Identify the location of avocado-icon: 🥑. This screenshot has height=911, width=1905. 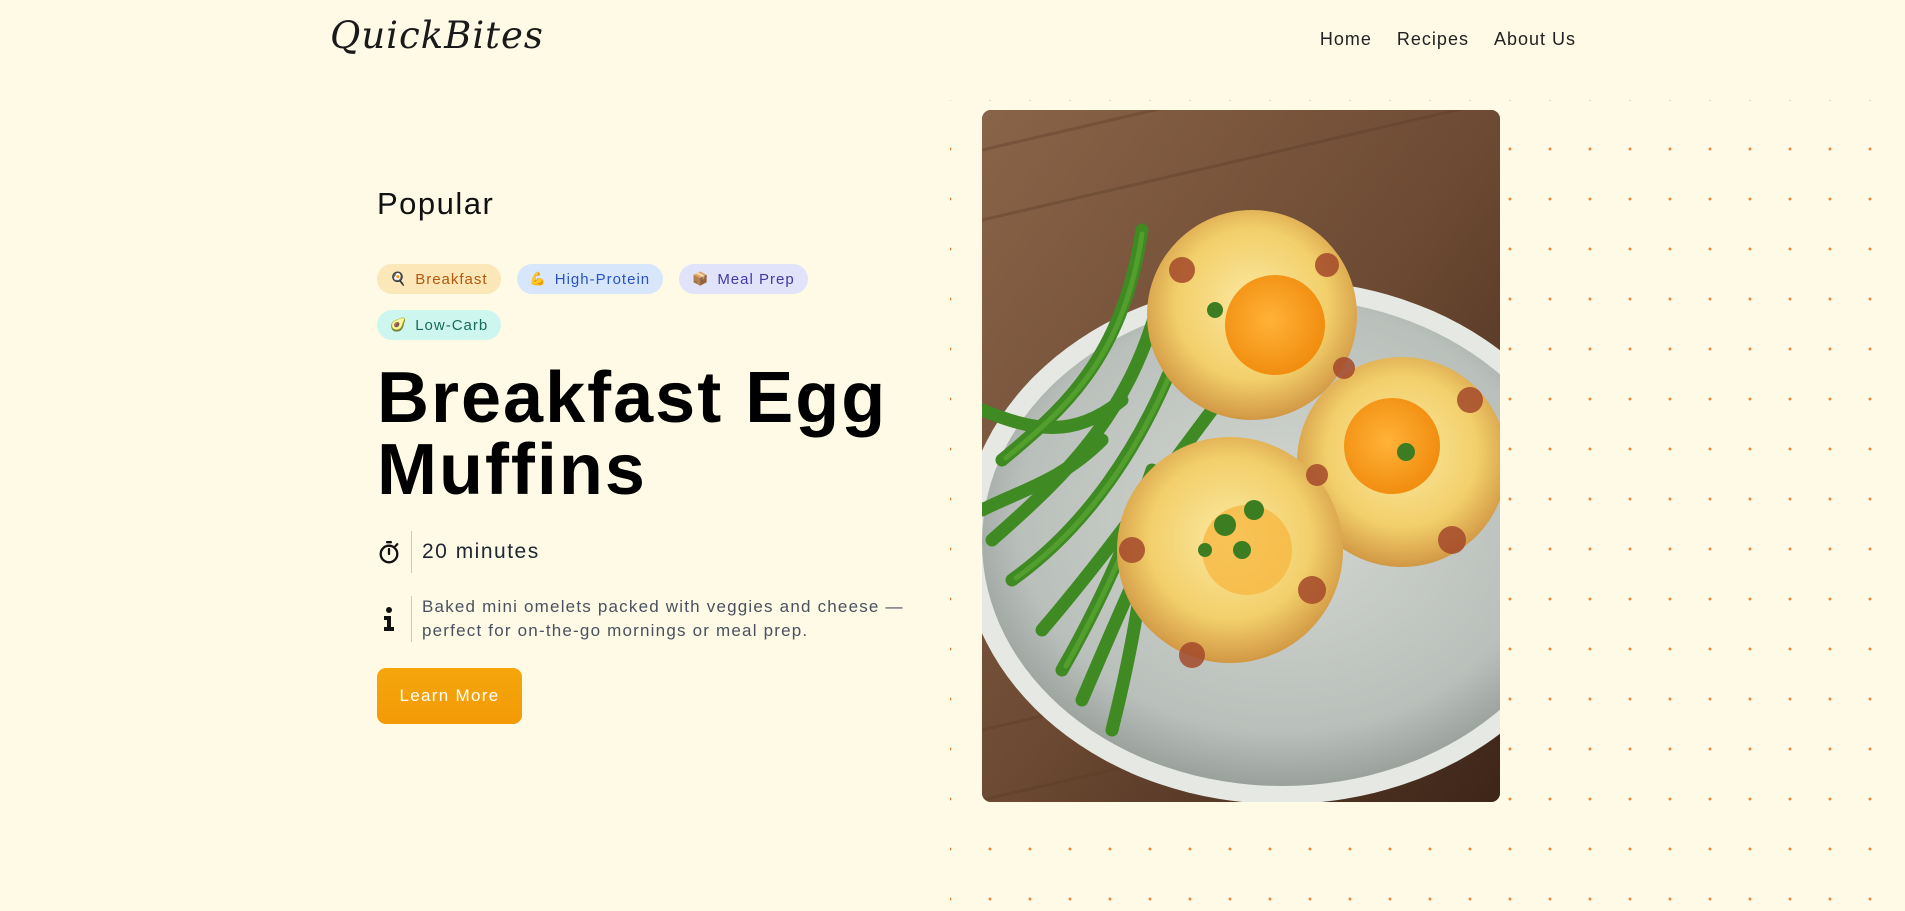
(399, 324).